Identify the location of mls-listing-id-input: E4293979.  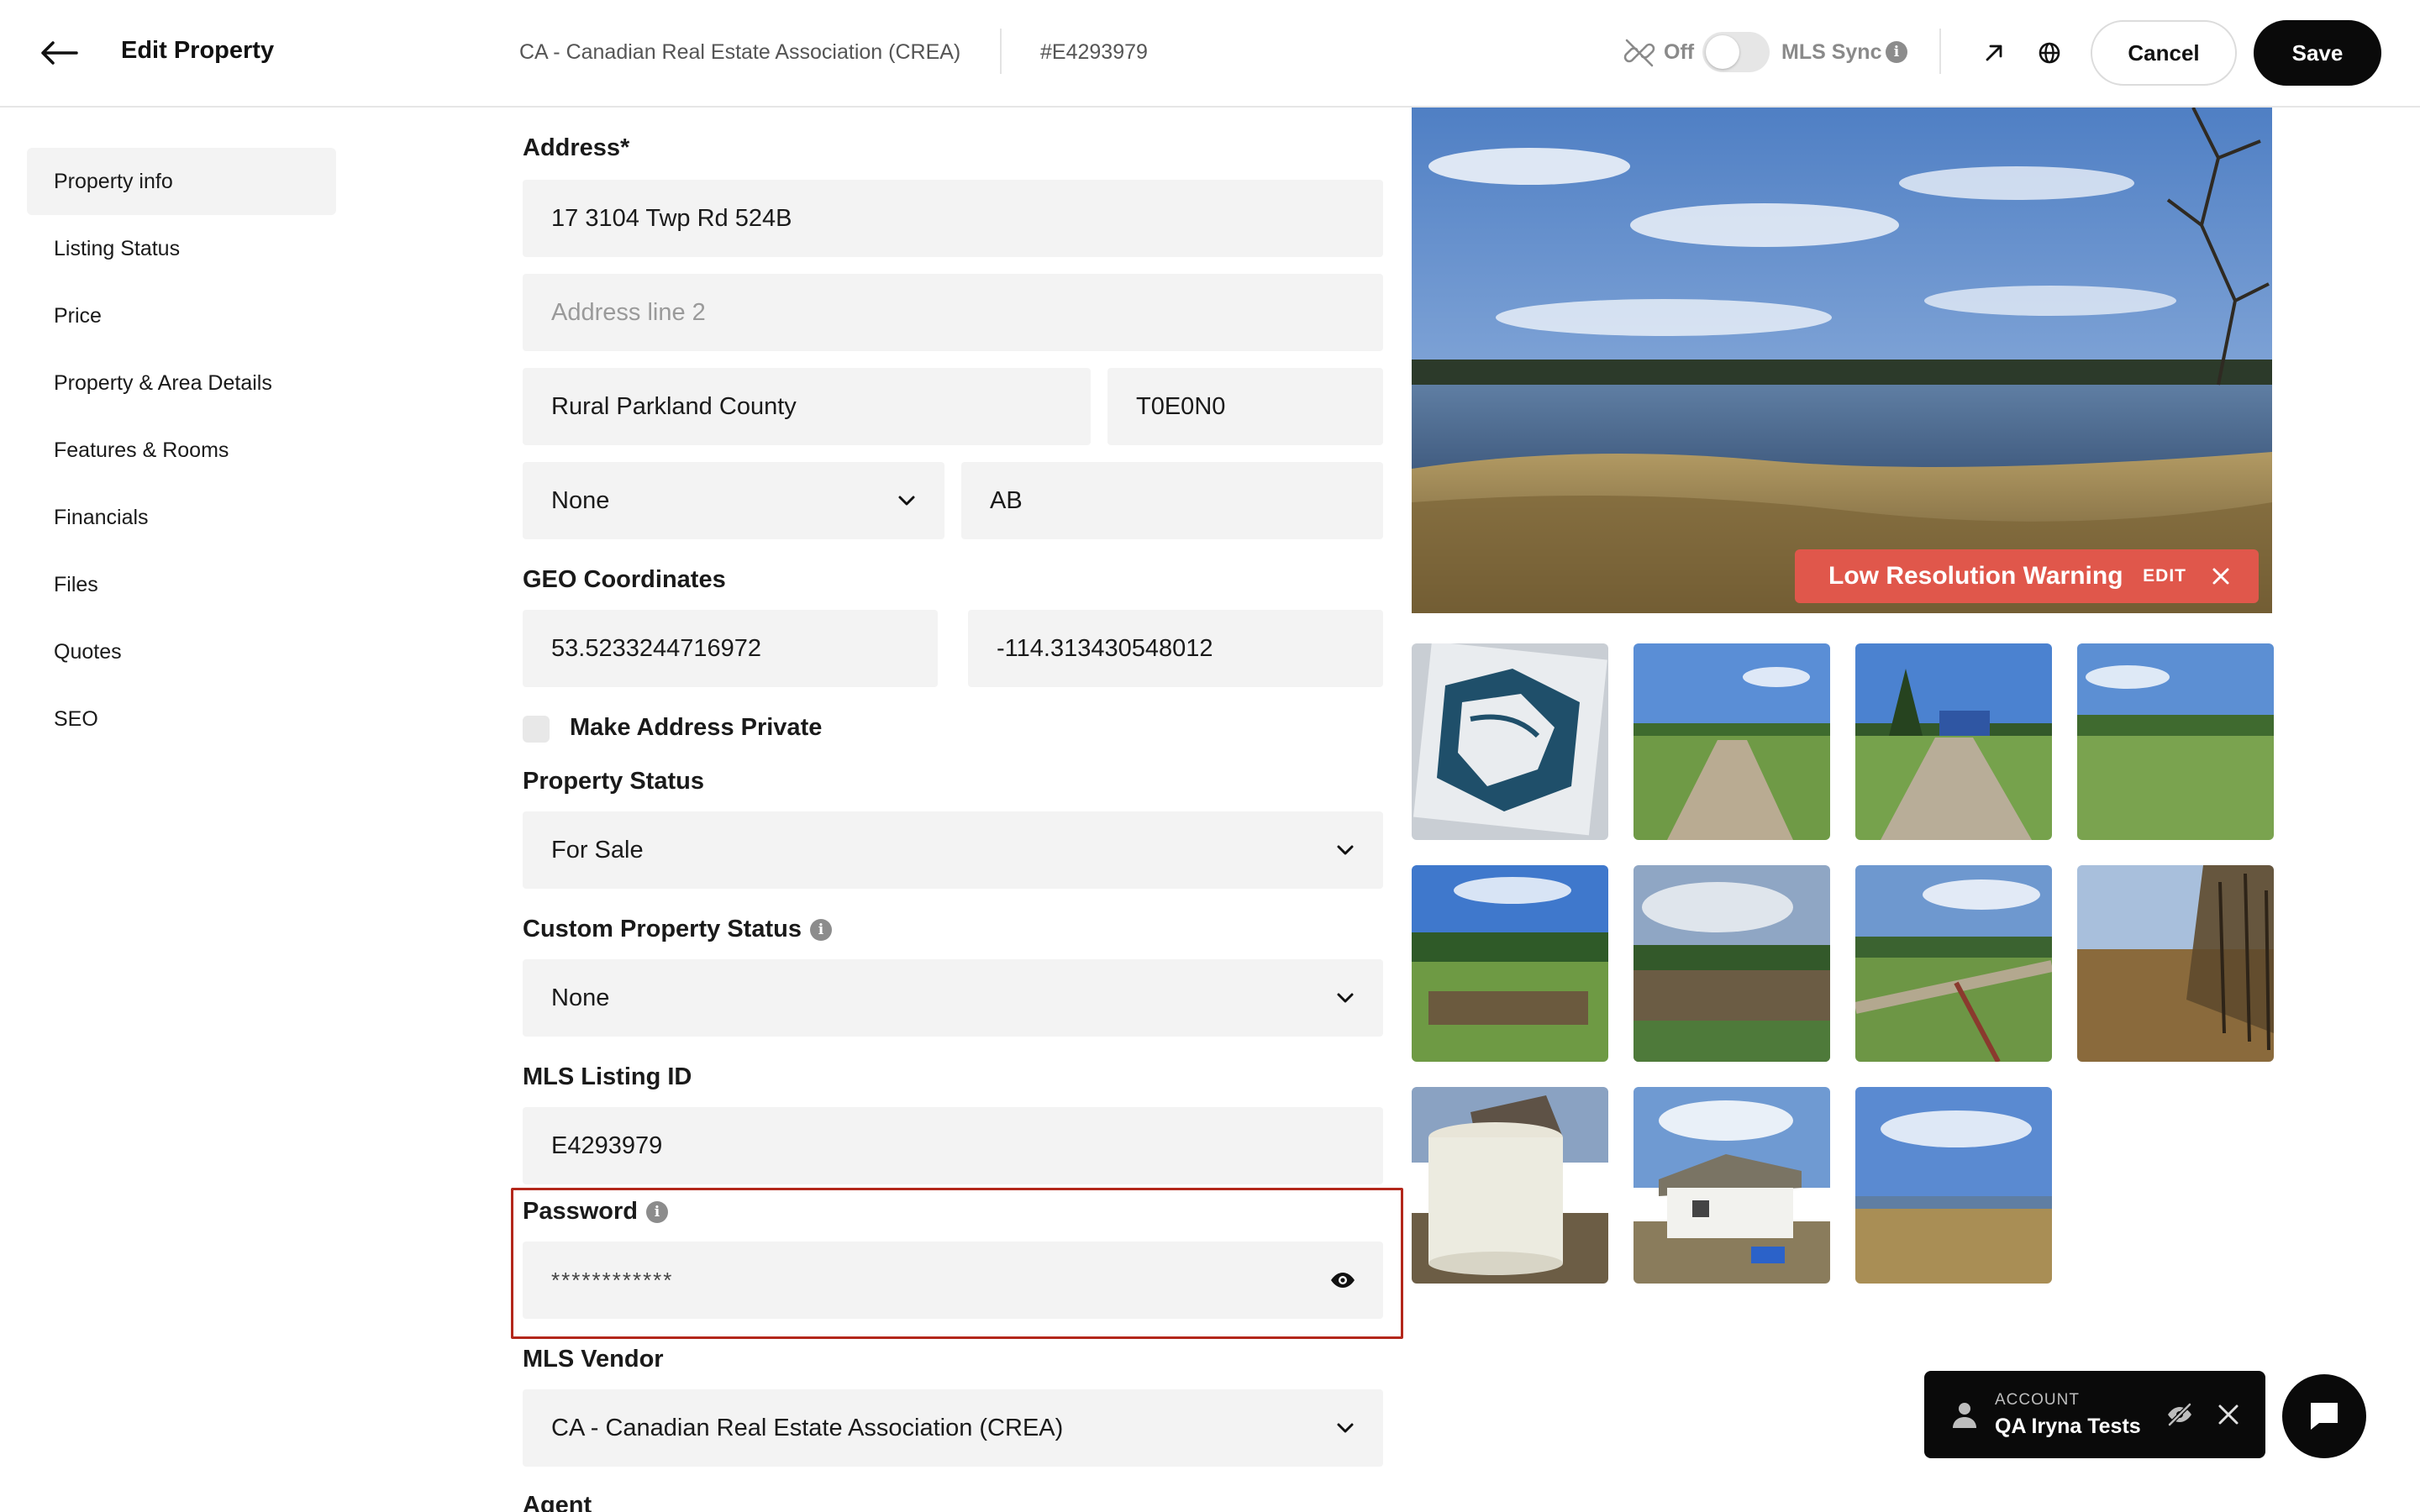
(953, 1145).